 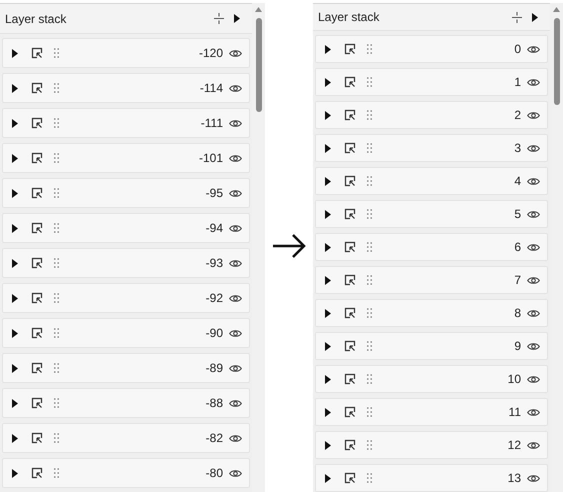 I want to click on layer-row: -114, so click(x=126, y=88).